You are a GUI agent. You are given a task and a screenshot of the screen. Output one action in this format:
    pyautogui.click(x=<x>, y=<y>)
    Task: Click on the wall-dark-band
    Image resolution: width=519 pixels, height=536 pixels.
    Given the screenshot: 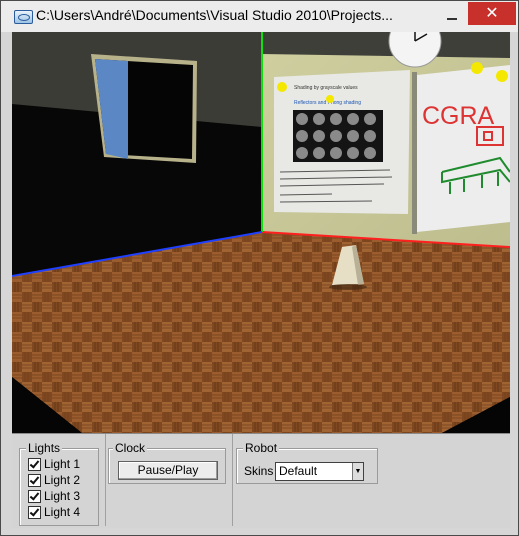 What is the action you would take?
    pyautogui.click(x=386, y=45)
    